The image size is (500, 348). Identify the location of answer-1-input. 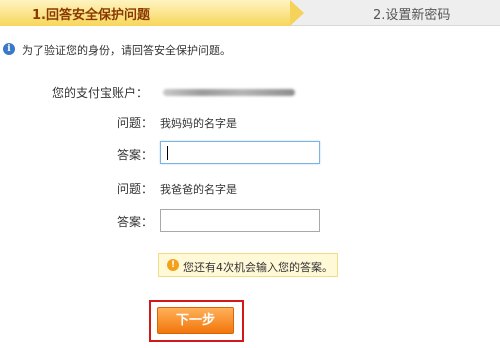
(240, 152).